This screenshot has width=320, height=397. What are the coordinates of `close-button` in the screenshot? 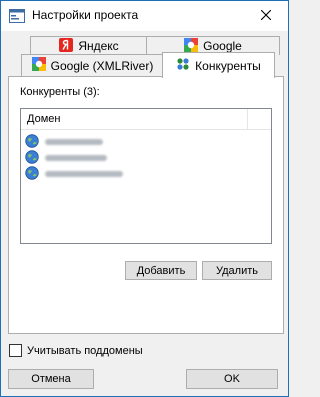 It's located at (266, 16).